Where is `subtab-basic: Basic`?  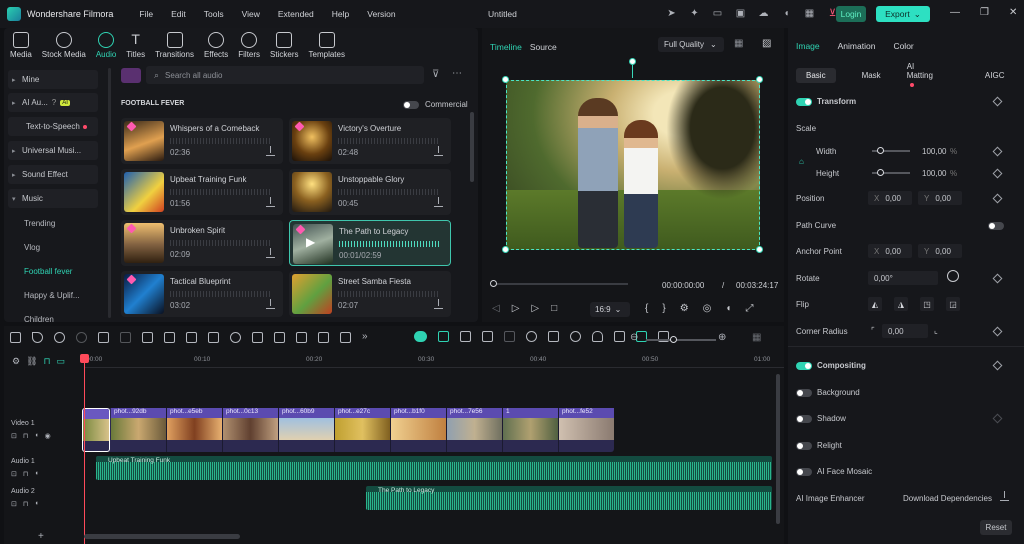
subtab-basic: Basic is located at coordinates (816, 75).